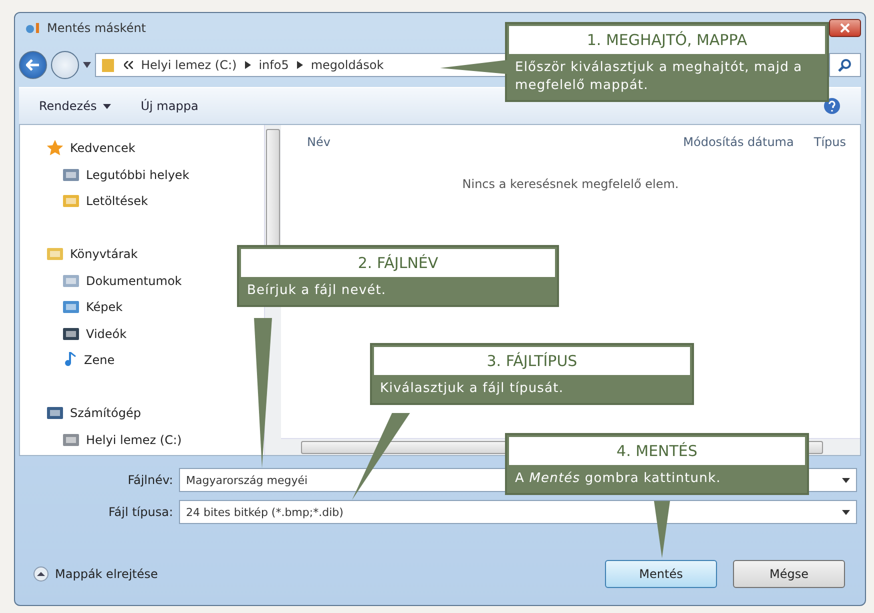 The image size is (874, 613). I want to click on callout-text: Beírjuk a fájl nevét., so click(317, 291).